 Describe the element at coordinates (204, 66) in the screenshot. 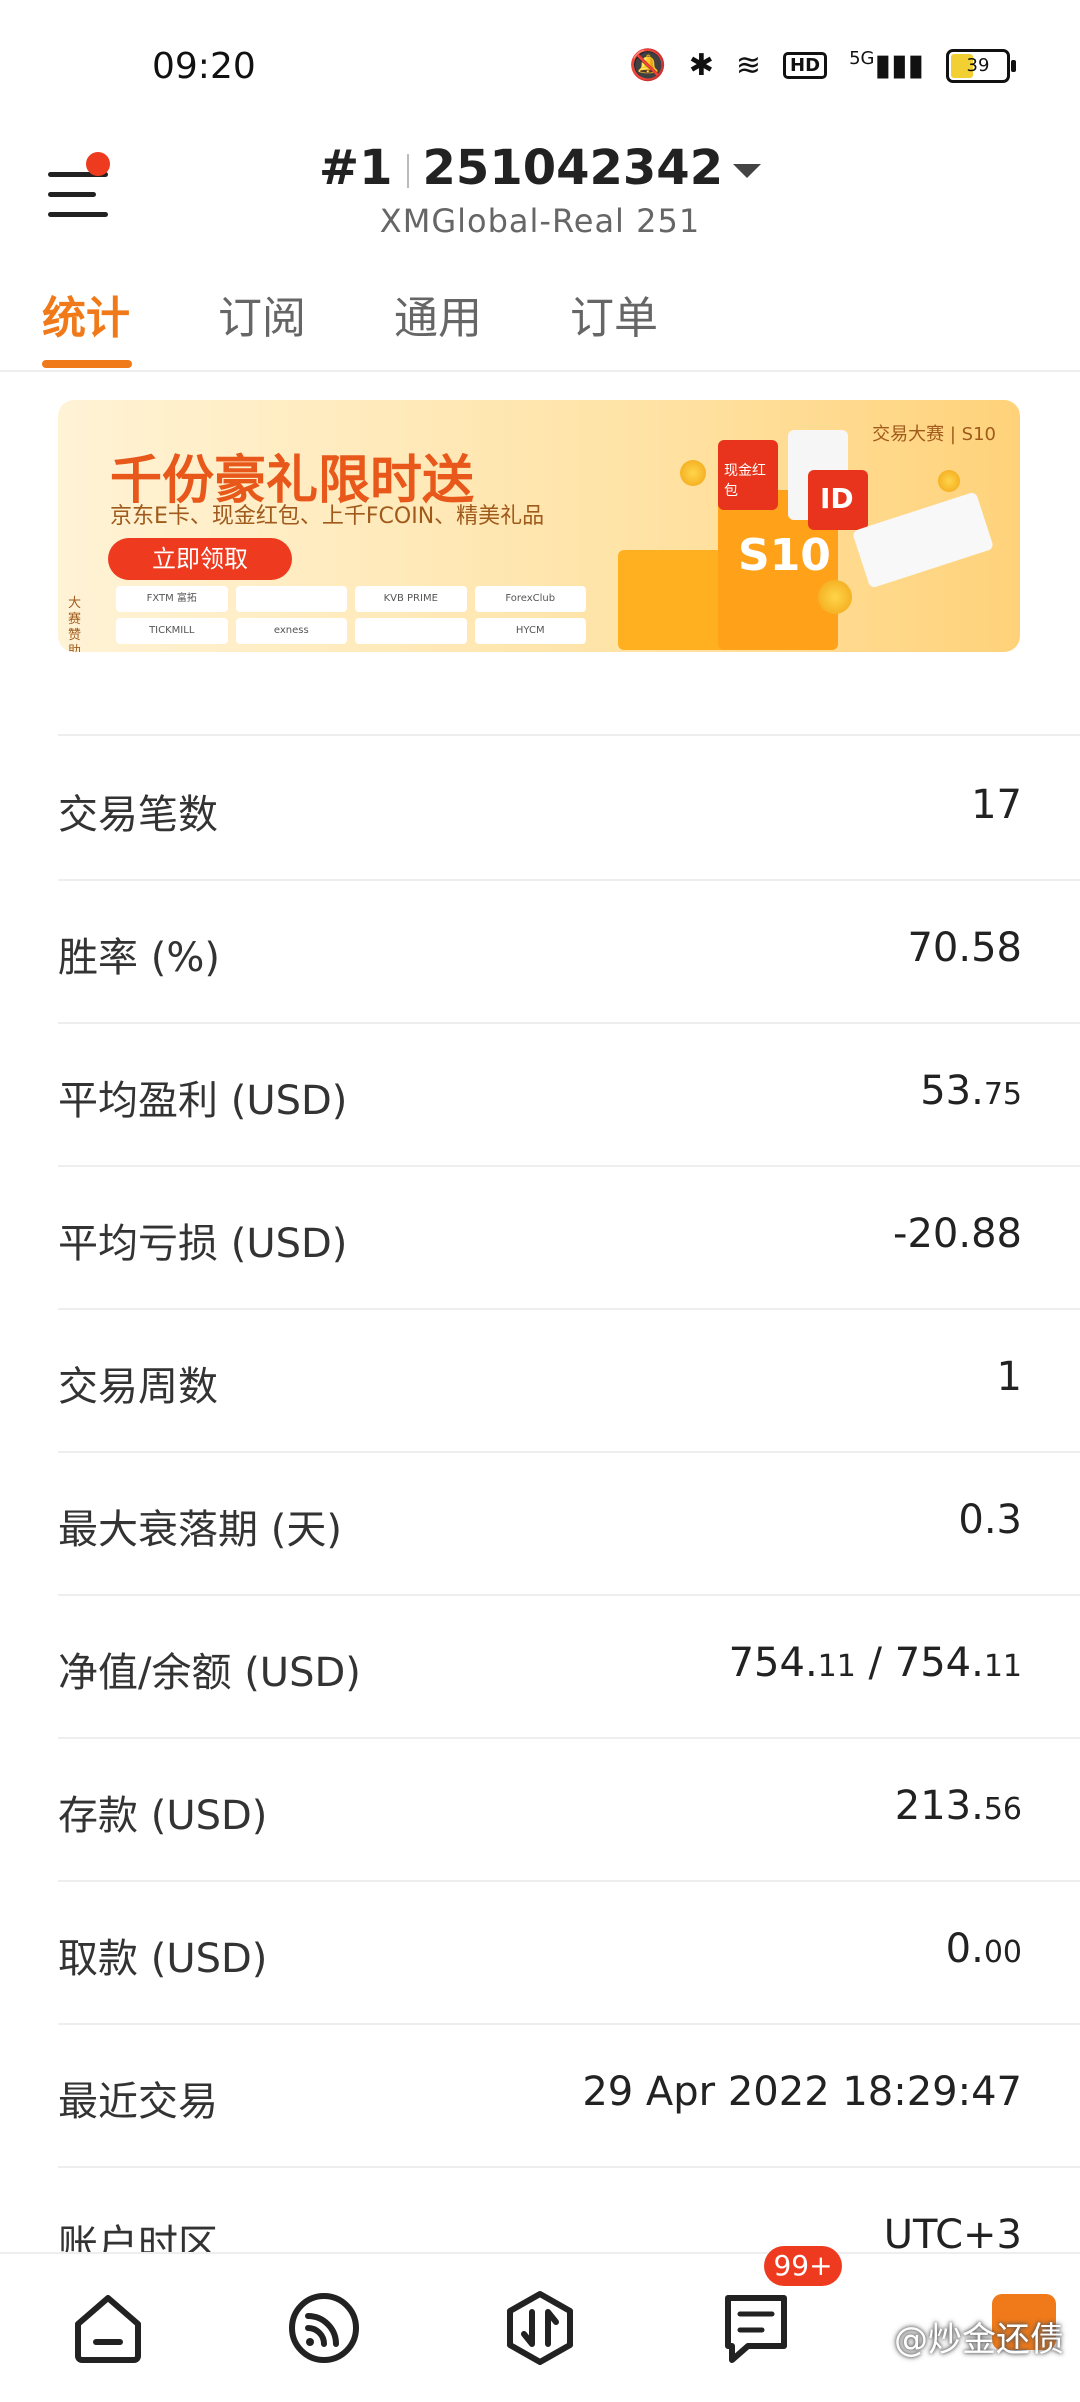

I see `status-time: 09:20` at that location.